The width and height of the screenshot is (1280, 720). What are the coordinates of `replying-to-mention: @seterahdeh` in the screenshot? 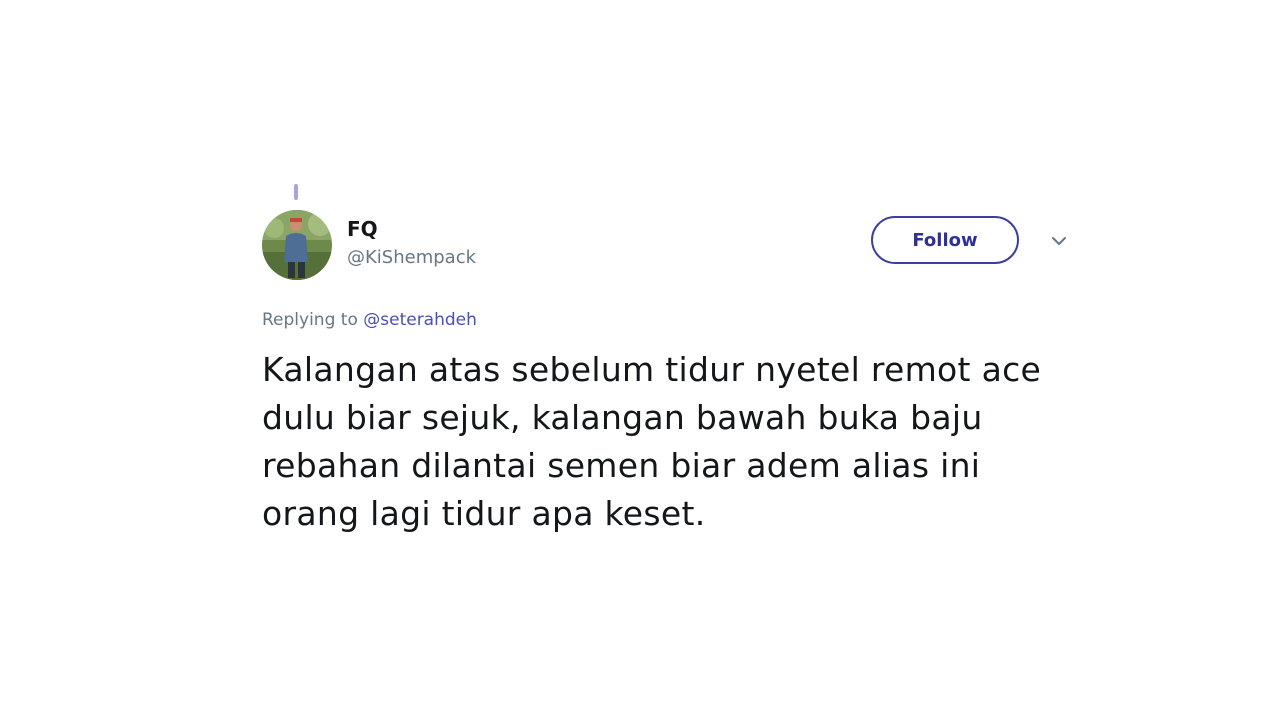 It's located at (420, 320).